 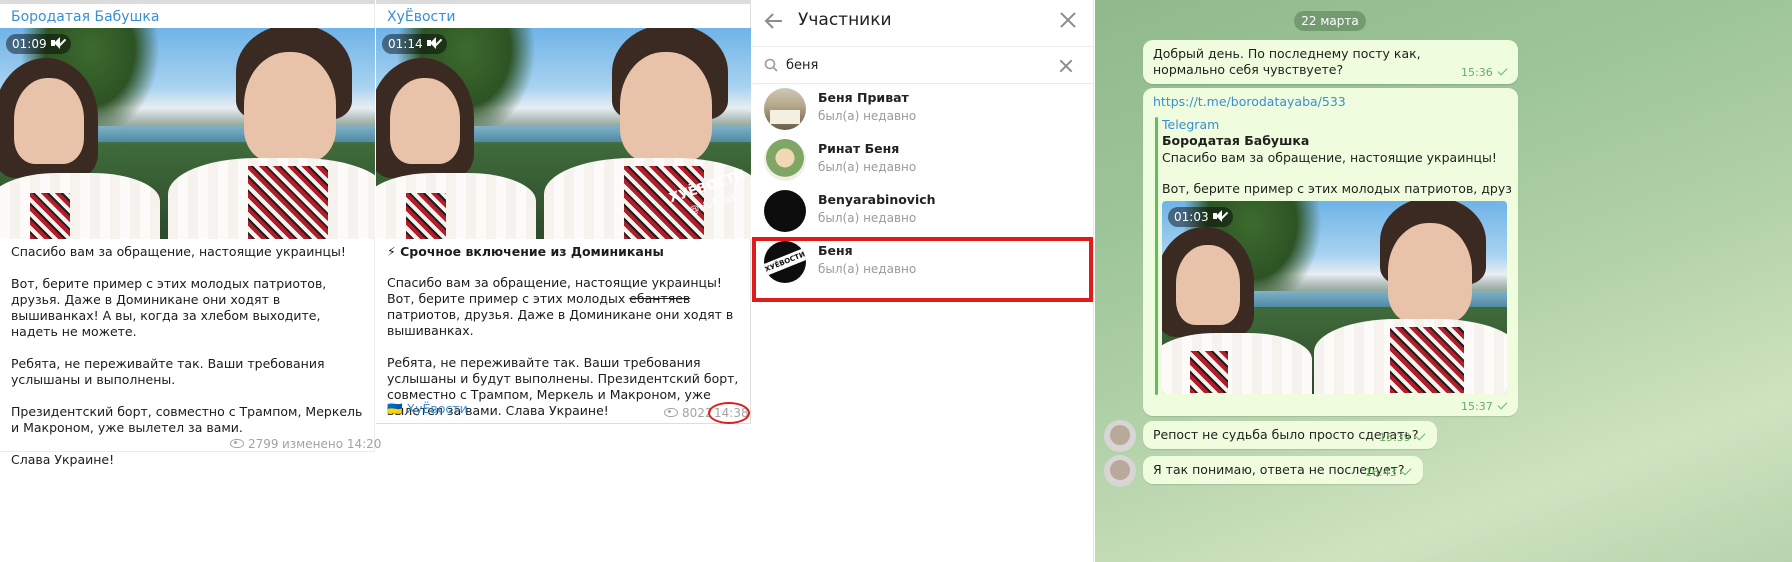 What do you see at coordinates (1066, 66) in the screenshot?
I see `clear-search-icon` at bounding box center [1066, 66].